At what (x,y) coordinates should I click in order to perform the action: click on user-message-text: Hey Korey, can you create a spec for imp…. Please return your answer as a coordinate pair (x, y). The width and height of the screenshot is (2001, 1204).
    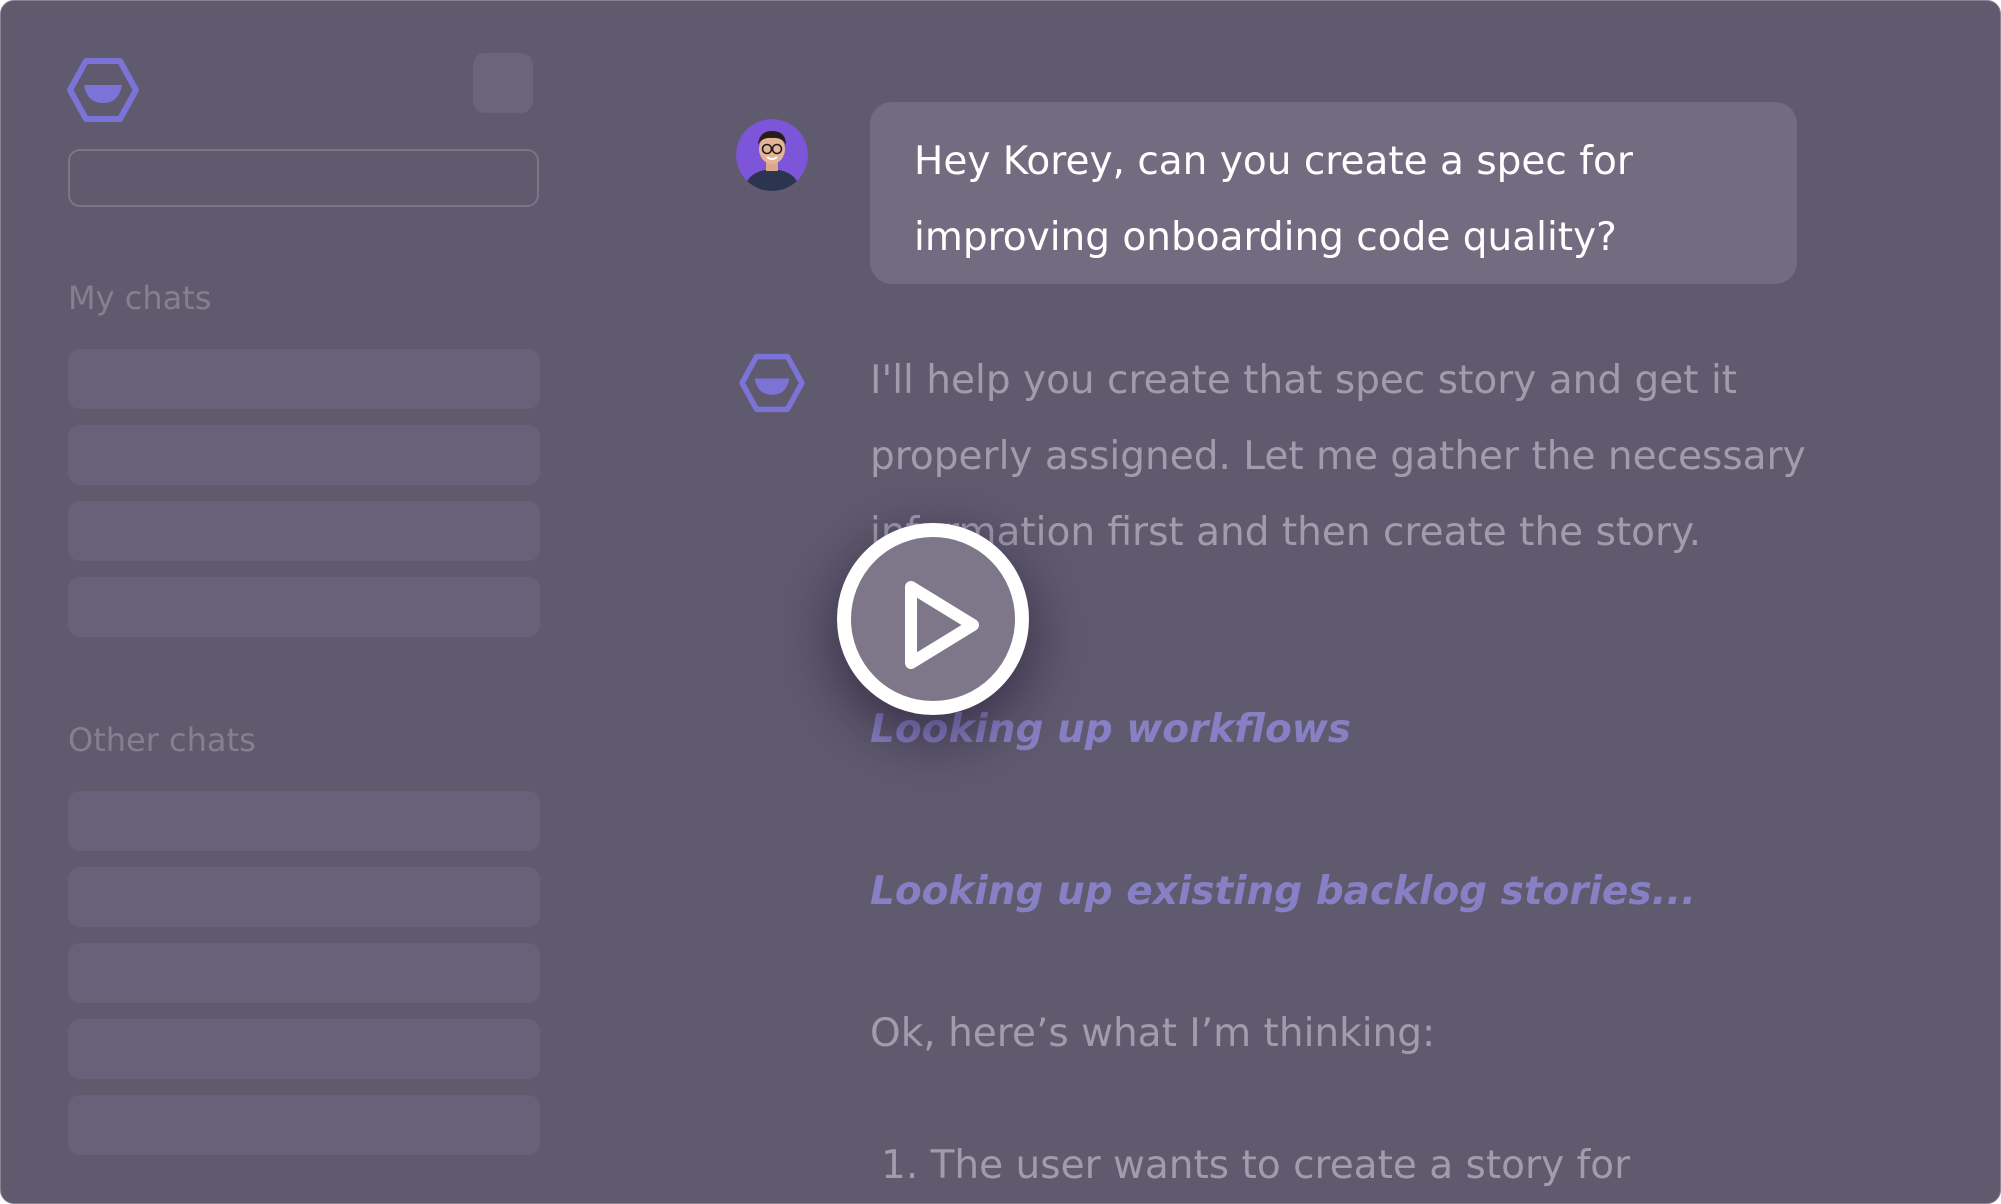
    Looking at the image, I should click on (1273, 199).